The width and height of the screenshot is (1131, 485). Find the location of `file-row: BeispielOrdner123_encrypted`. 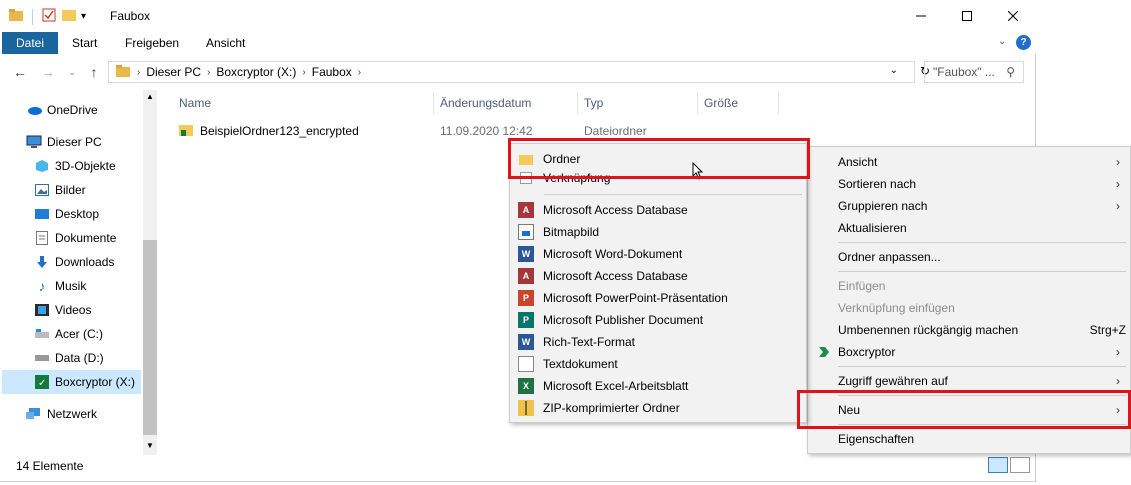

file-row: BeispielOrdner123_encrypted is located at coordinates (268, 131).